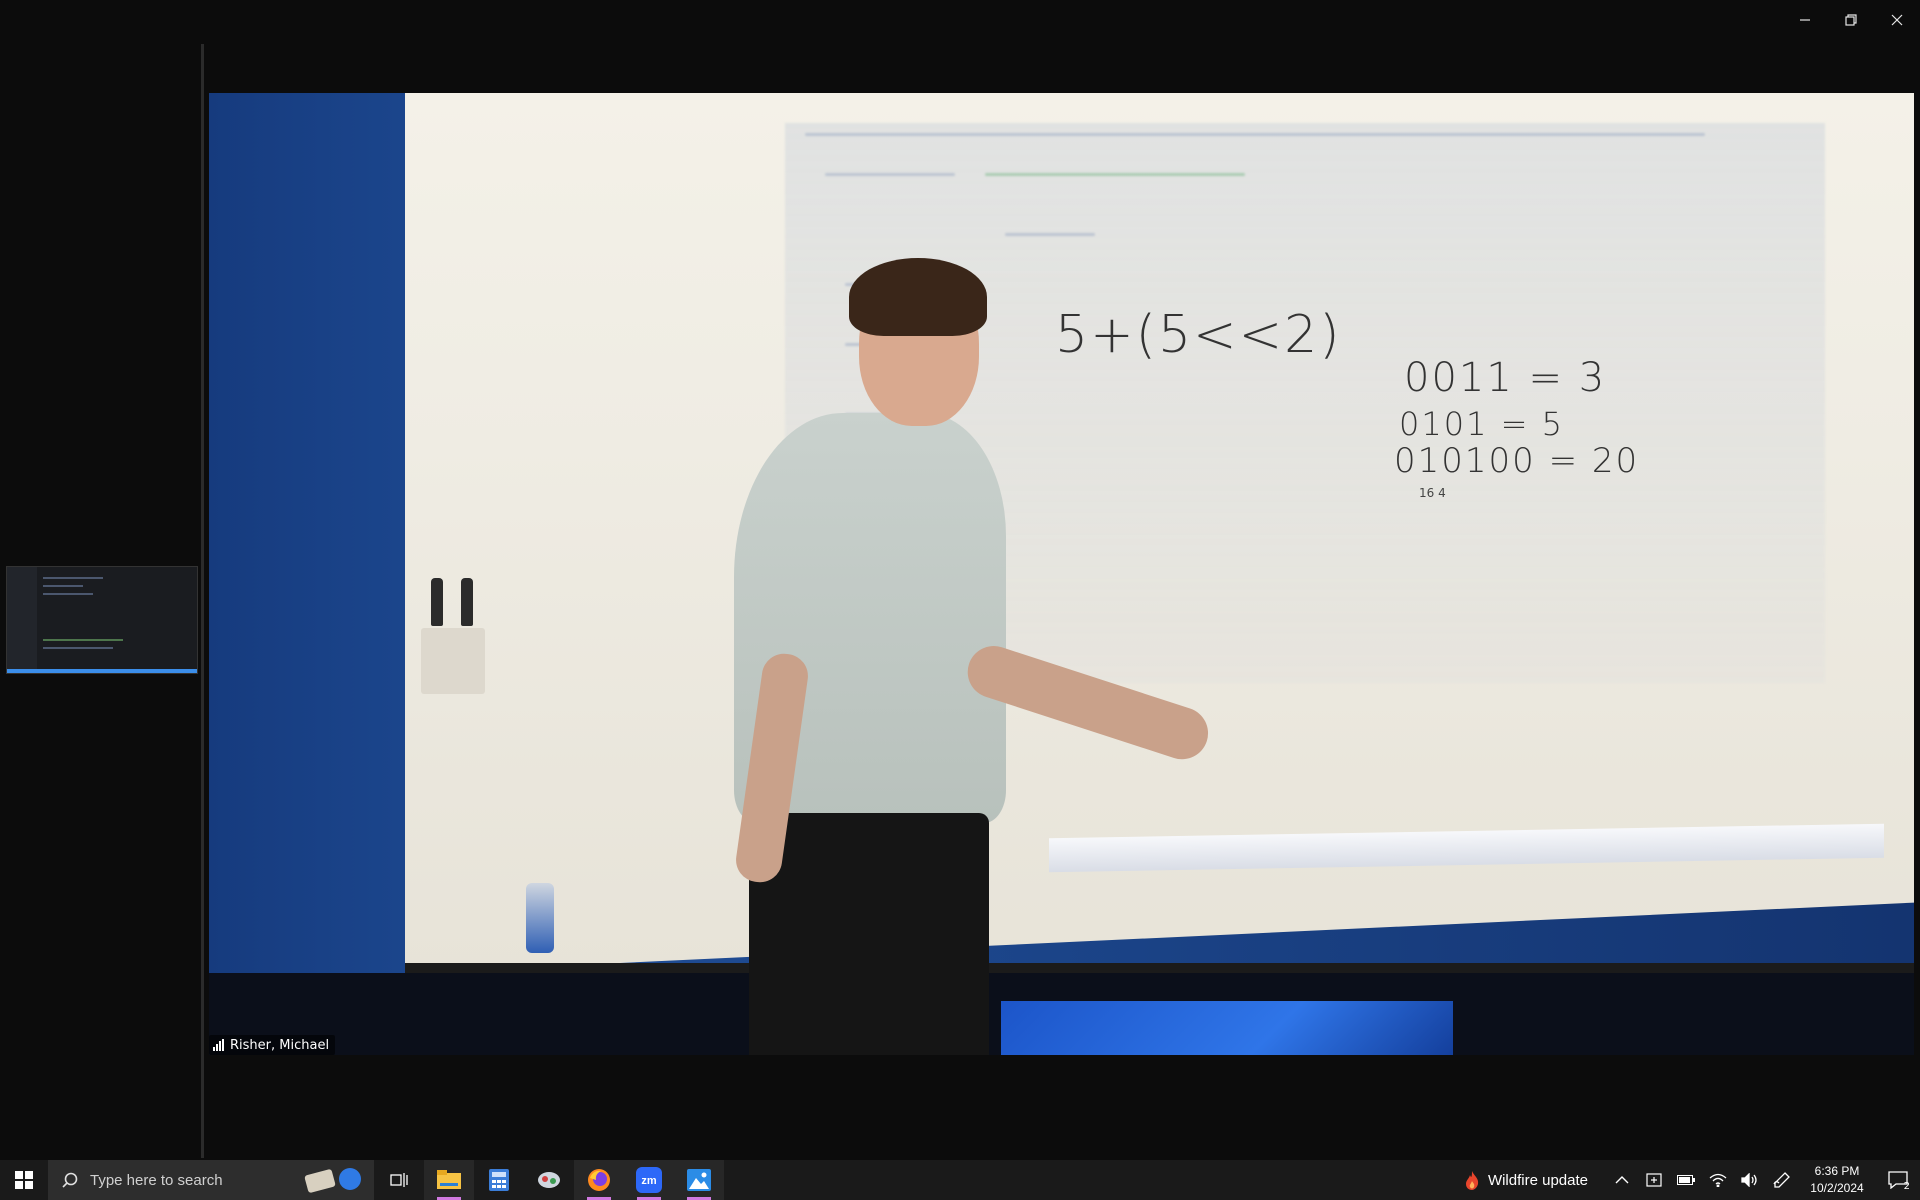  Describe the element at coordinates (156, 1180) in the screenshot. I see `search-placeholder: Type here to search` at that location.